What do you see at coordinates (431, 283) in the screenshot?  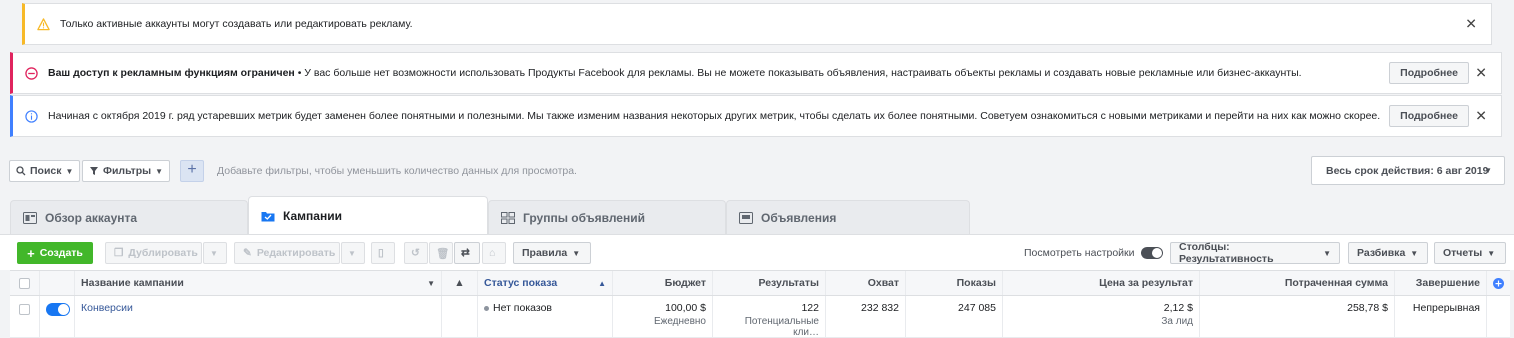 I see `sort-icon: ▼` at bounding box center [431, 283].